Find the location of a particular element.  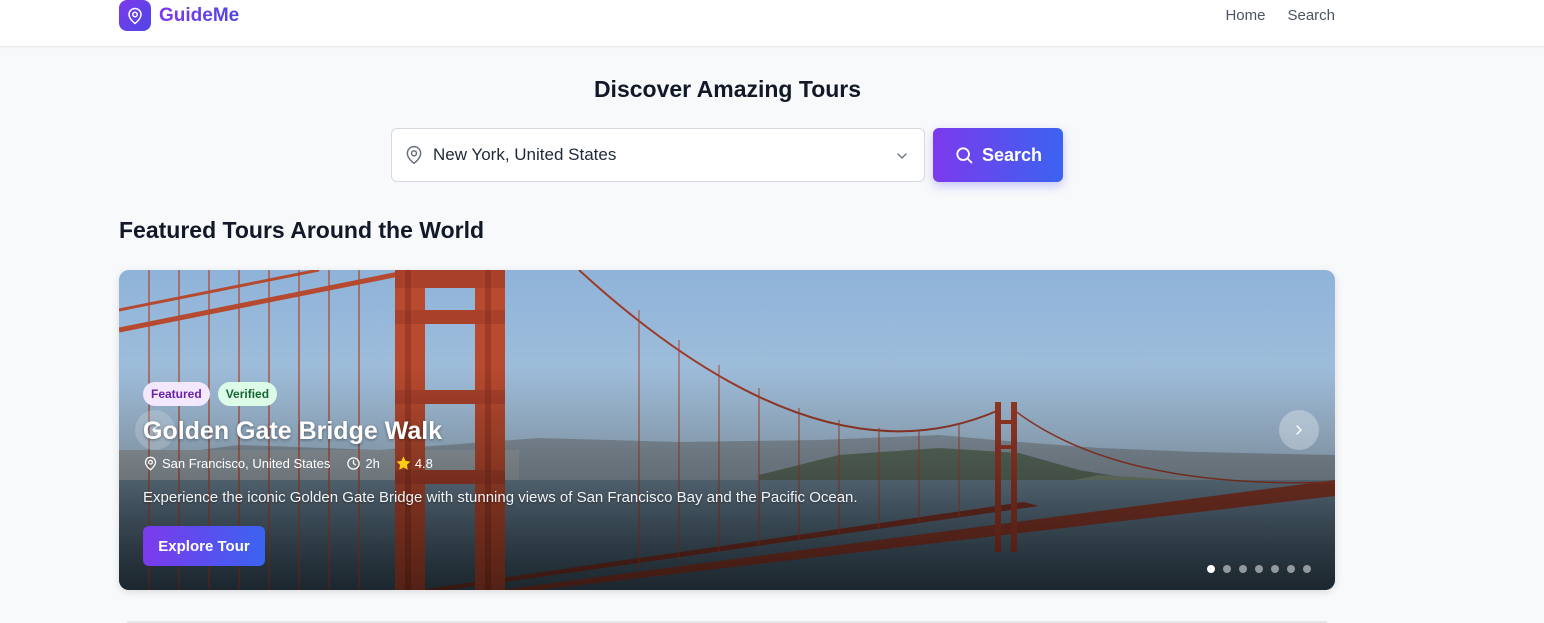

location-value: New York, United States is located at coordinates (525, 154).